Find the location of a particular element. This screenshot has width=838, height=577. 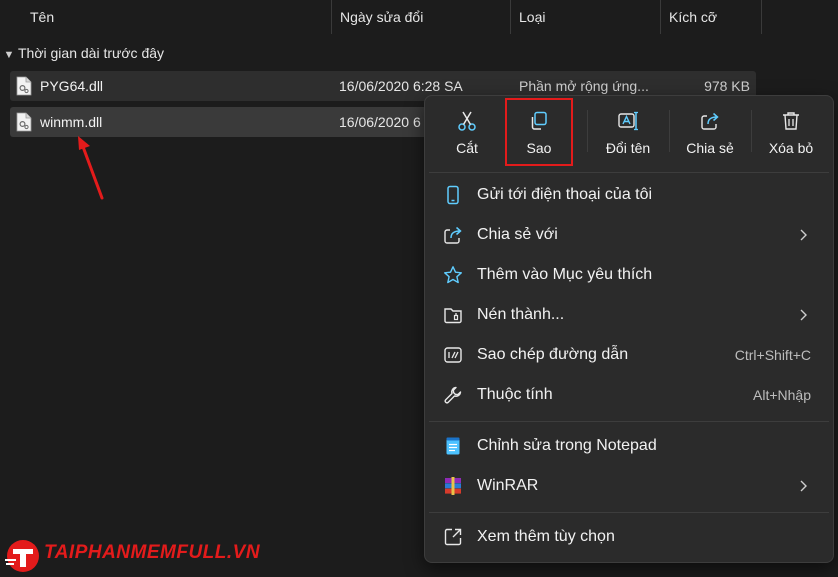

menu-item-copy-path: Sao chép đường dẫn Ctrl+Shift+C is located at coordinates (629, 355).